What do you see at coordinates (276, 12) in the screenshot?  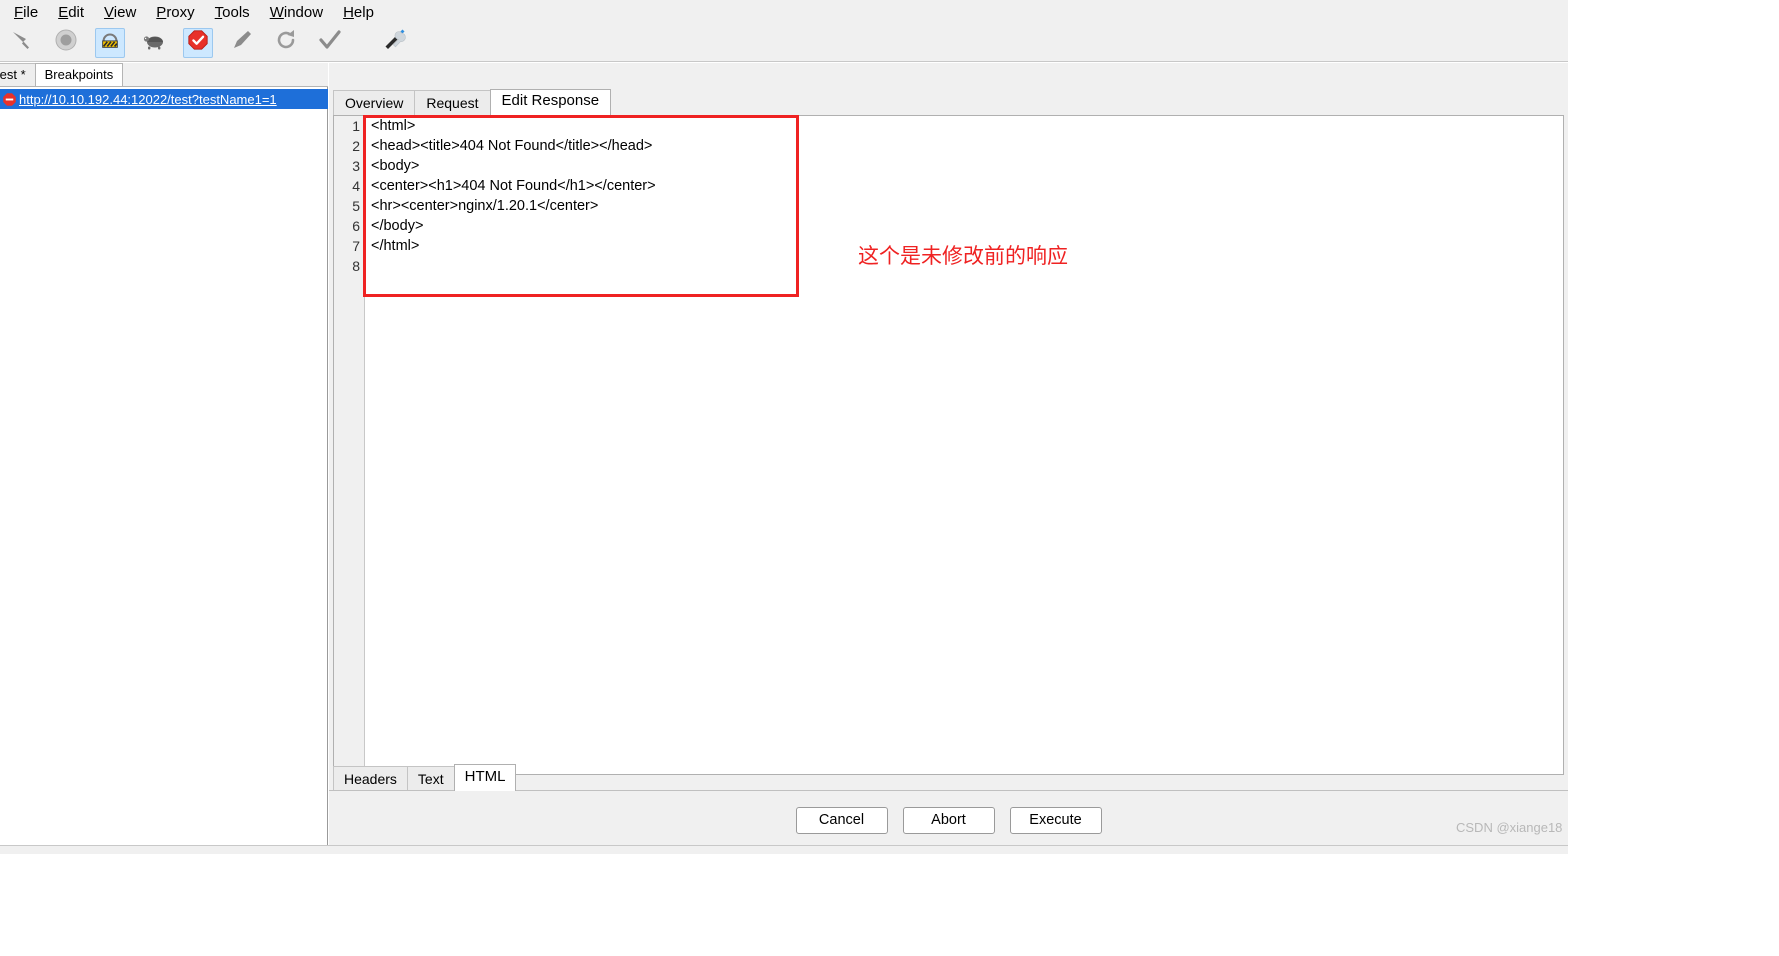 I see `menu-item-window-mnemonic: W` at bounding box center [276, 12].